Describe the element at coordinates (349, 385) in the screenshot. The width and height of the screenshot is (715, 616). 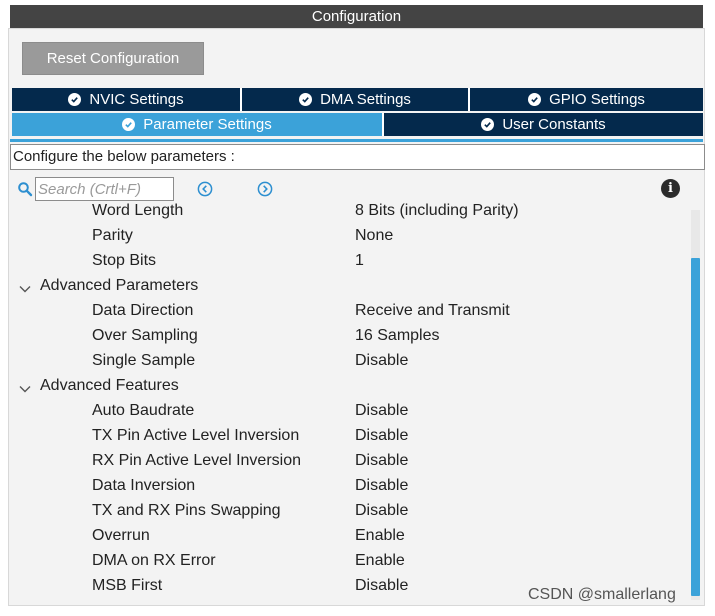
I see `group-row-advanced-features: Advanced Features` at that location.